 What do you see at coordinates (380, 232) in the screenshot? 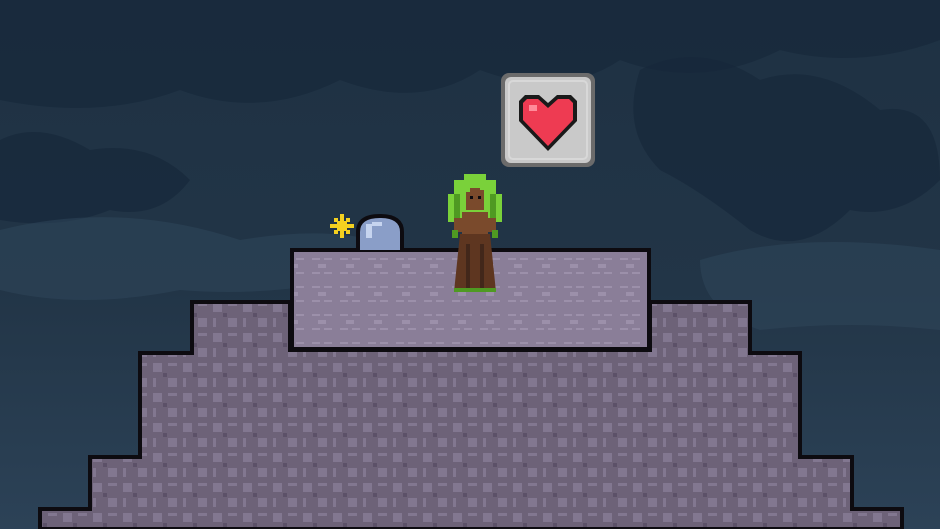
I see `gravestone-icon` at bounding box center [380, 232].